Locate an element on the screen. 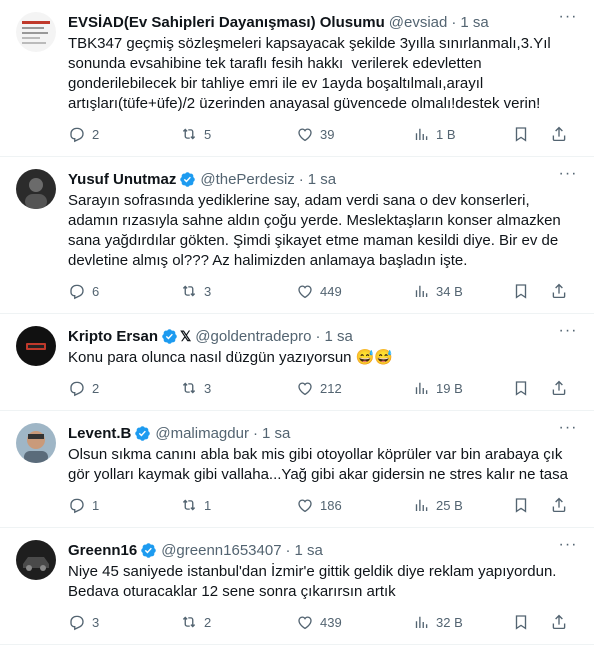 The image size is (594, 653). tweet-actions: 2 3 212 19 B is located at coordinates (323, 388).